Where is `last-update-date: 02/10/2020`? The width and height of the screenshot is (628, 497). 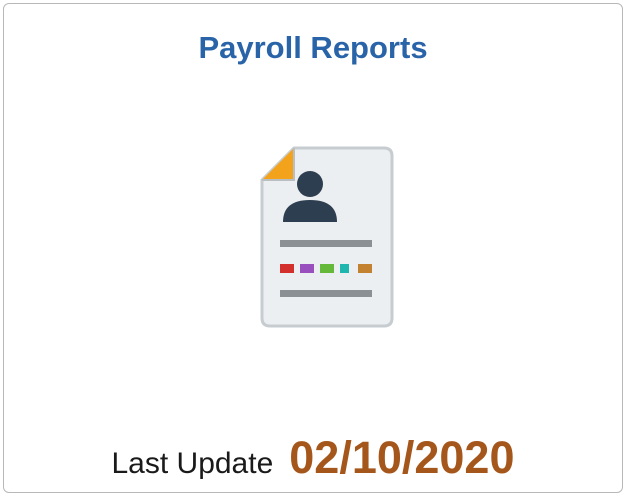 last-update-date: 02/10/2020 is located at coordinates (402, 457).